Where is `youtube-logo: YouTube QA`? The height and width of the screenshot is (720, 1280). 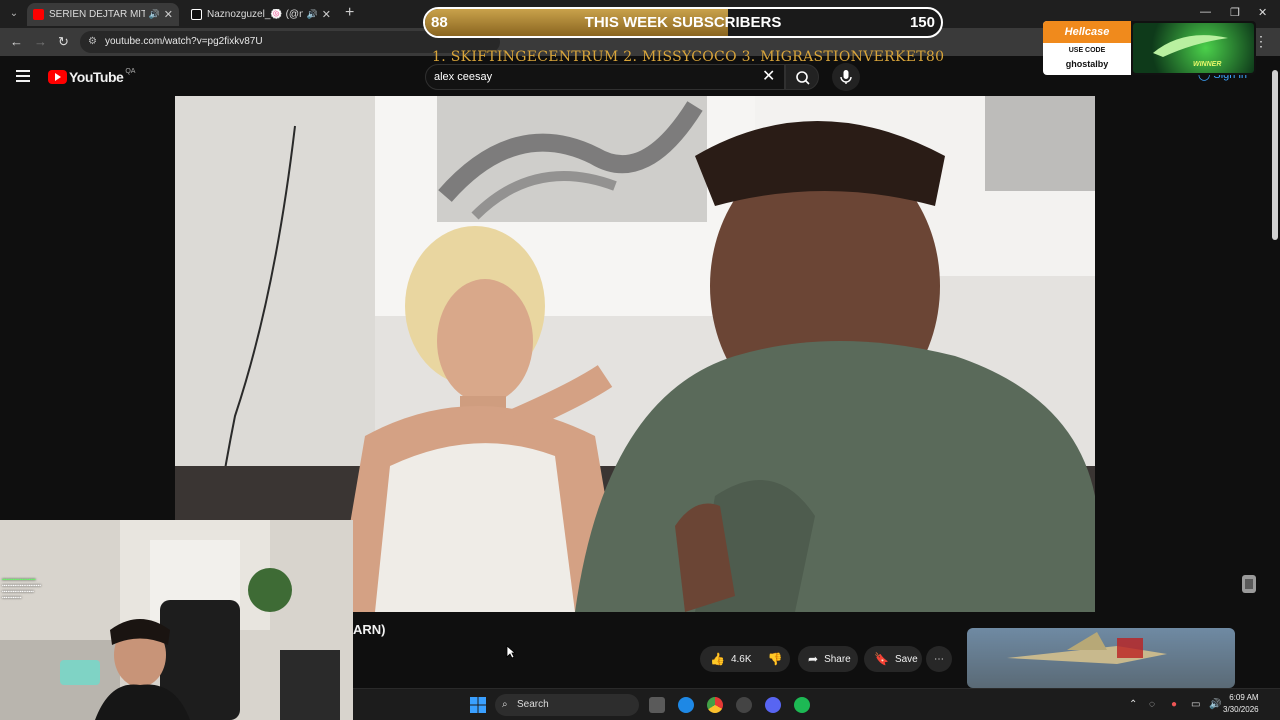 youtube-logo: YouTube QA is located at coordinates (92, 76).